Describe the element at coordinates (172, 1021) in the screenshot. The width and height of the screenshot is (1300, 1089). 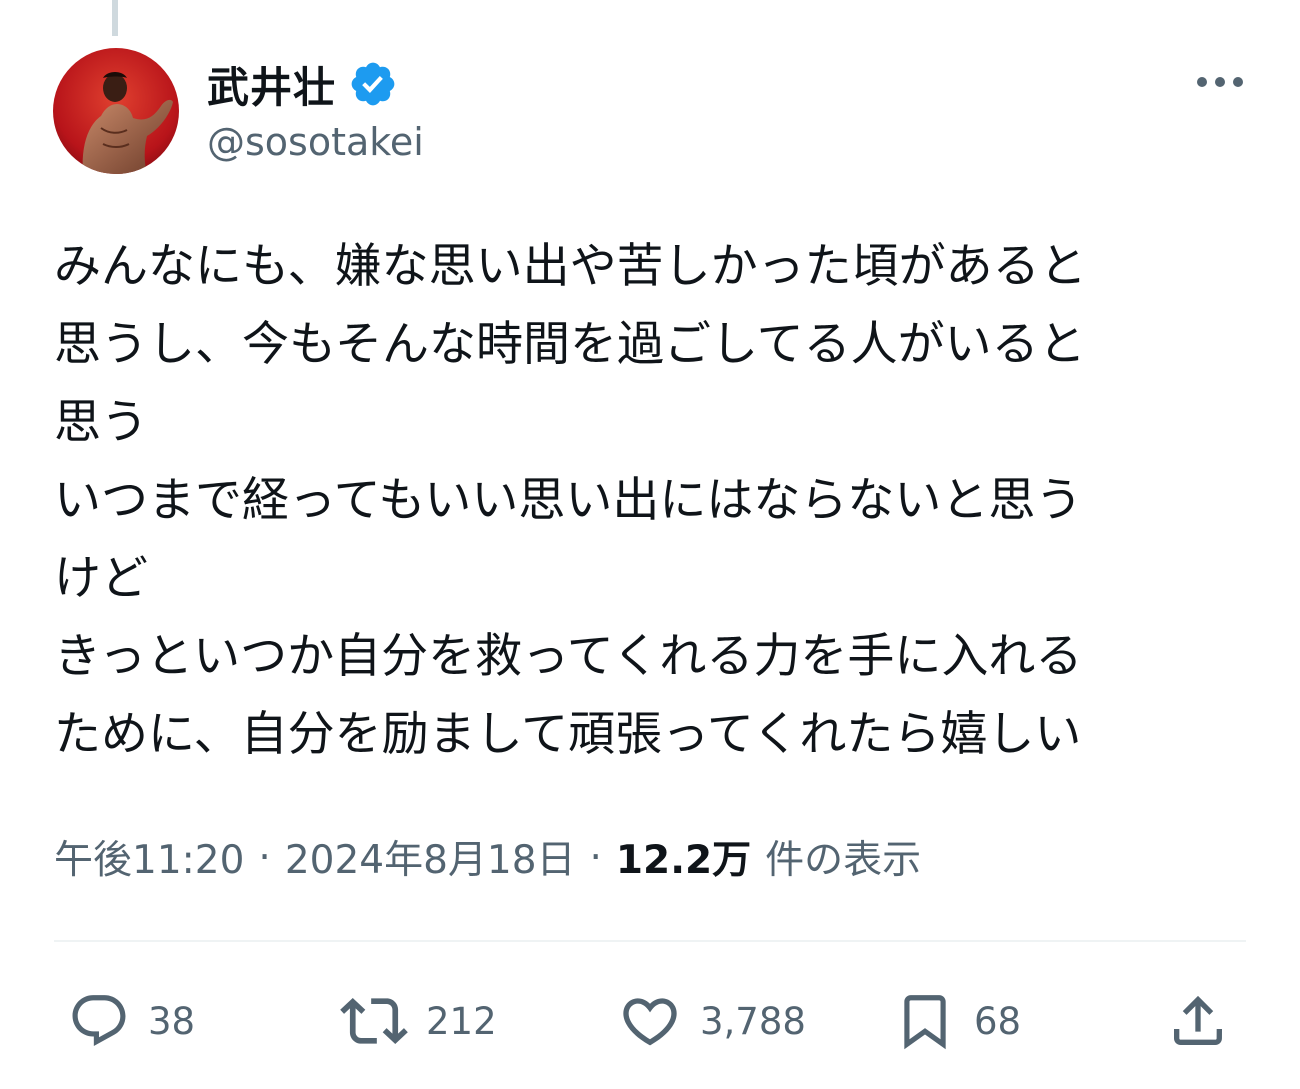
I see `reply-count: 38` at that location.